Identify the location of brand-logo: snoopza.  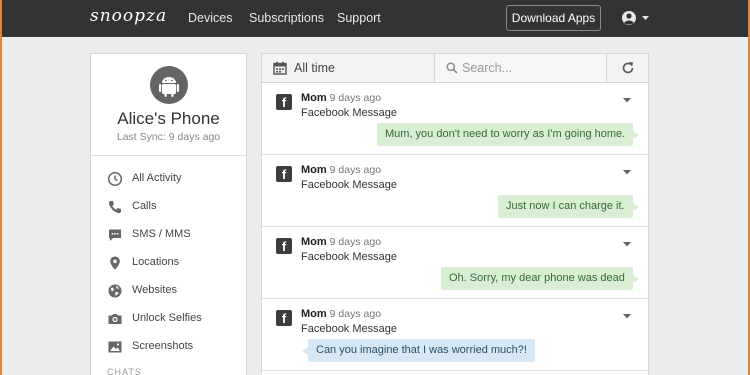
(128, 16).